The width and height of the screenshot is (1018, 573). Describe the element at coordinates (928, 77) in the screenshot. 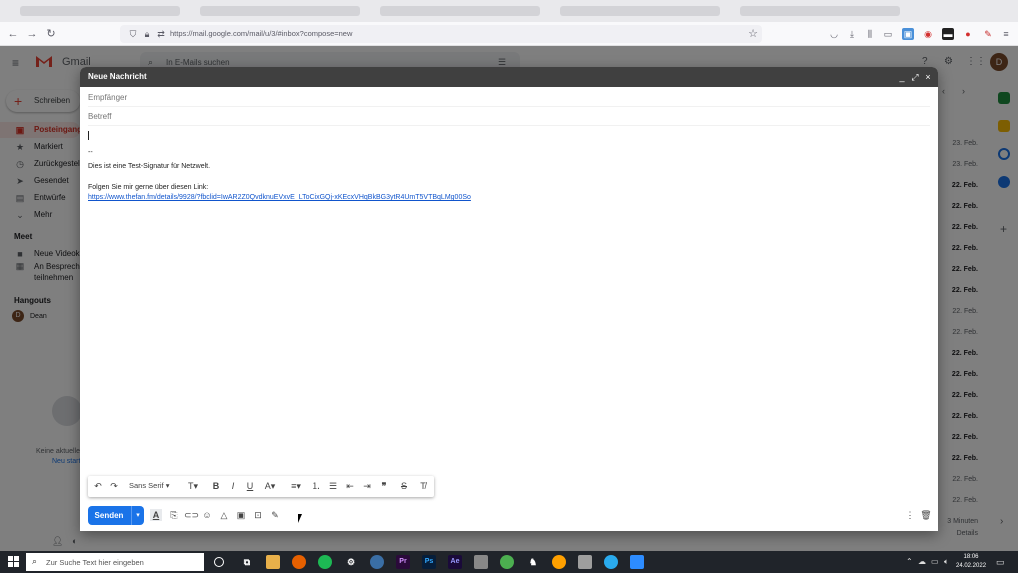

I see `close-icon: ×` at that location.